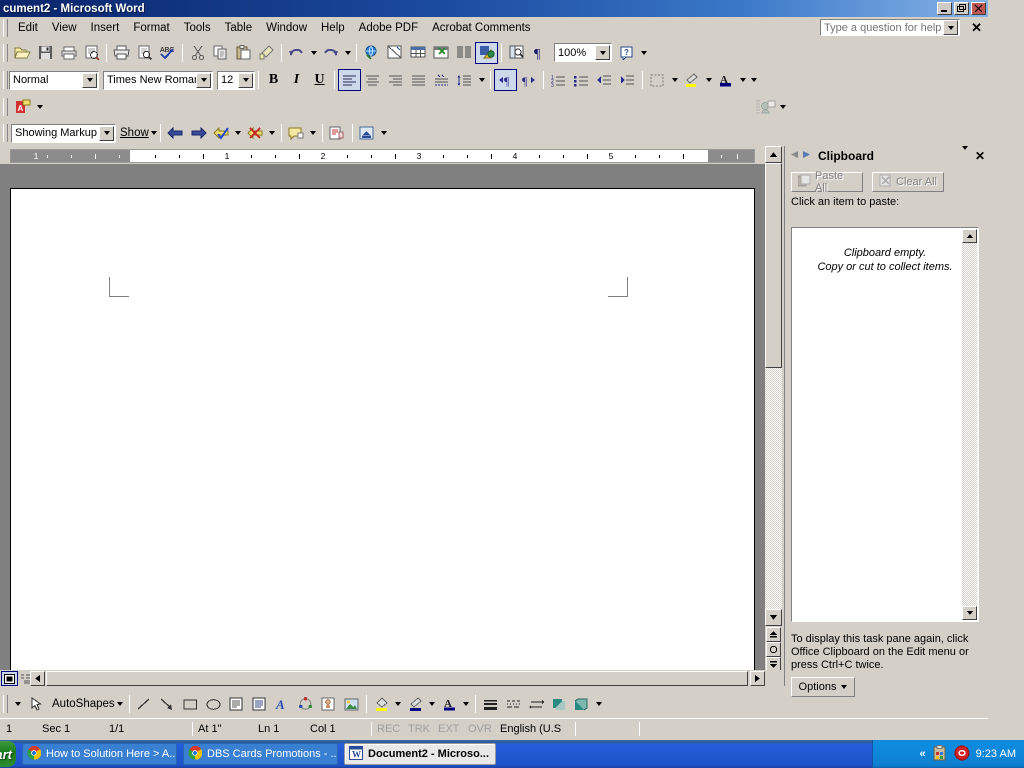 The image size is (1024, 768). Describe the element at coordinates (962, 754) in the screenshot. I see `antivirus-tray-icon` at that location.